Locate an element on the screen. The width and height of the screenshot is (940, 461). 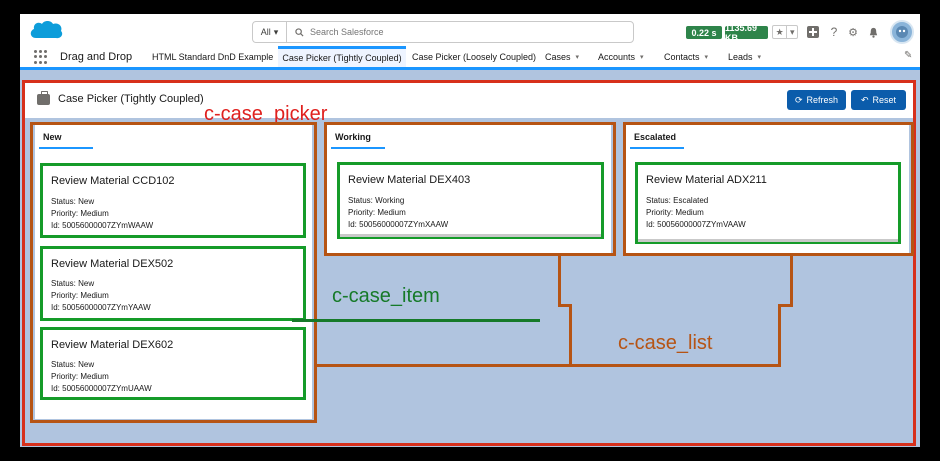
nav-item-contacts: Contacts ▾ is located at coordinates (693, 56).